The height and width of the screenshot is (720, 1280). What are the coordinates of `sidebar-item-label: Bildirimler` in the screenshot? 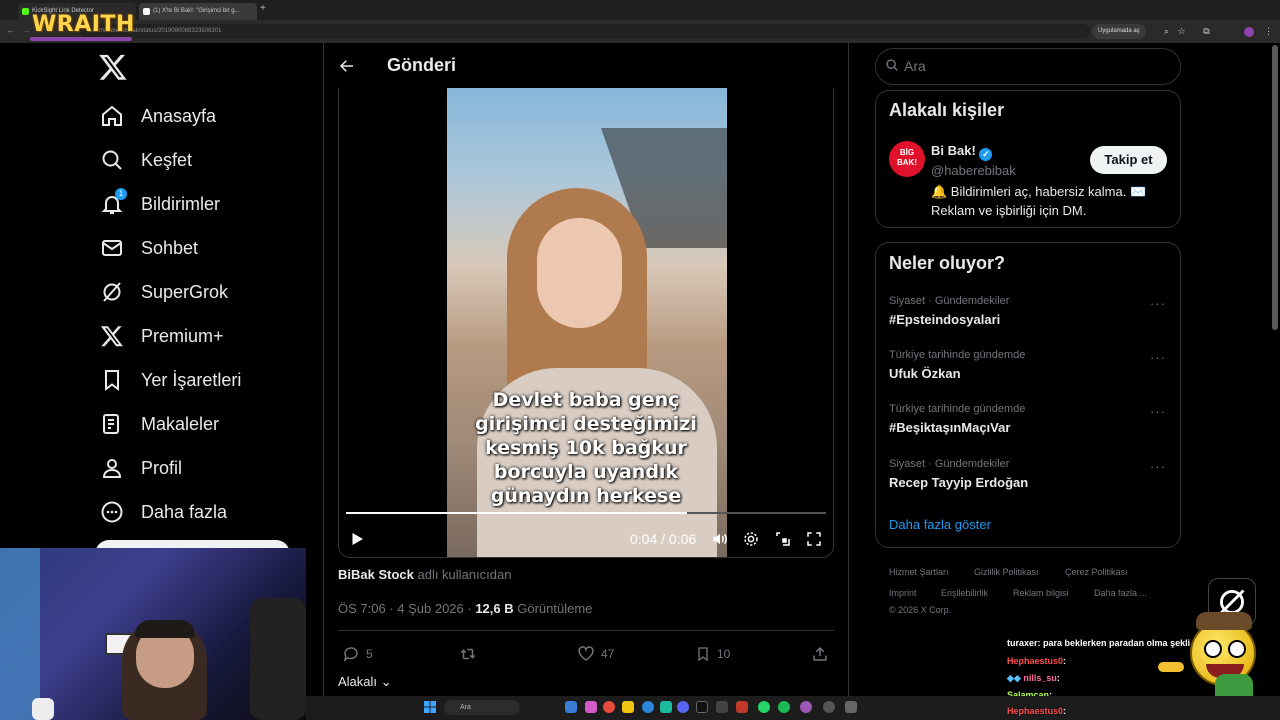 It's located at (181, 203).